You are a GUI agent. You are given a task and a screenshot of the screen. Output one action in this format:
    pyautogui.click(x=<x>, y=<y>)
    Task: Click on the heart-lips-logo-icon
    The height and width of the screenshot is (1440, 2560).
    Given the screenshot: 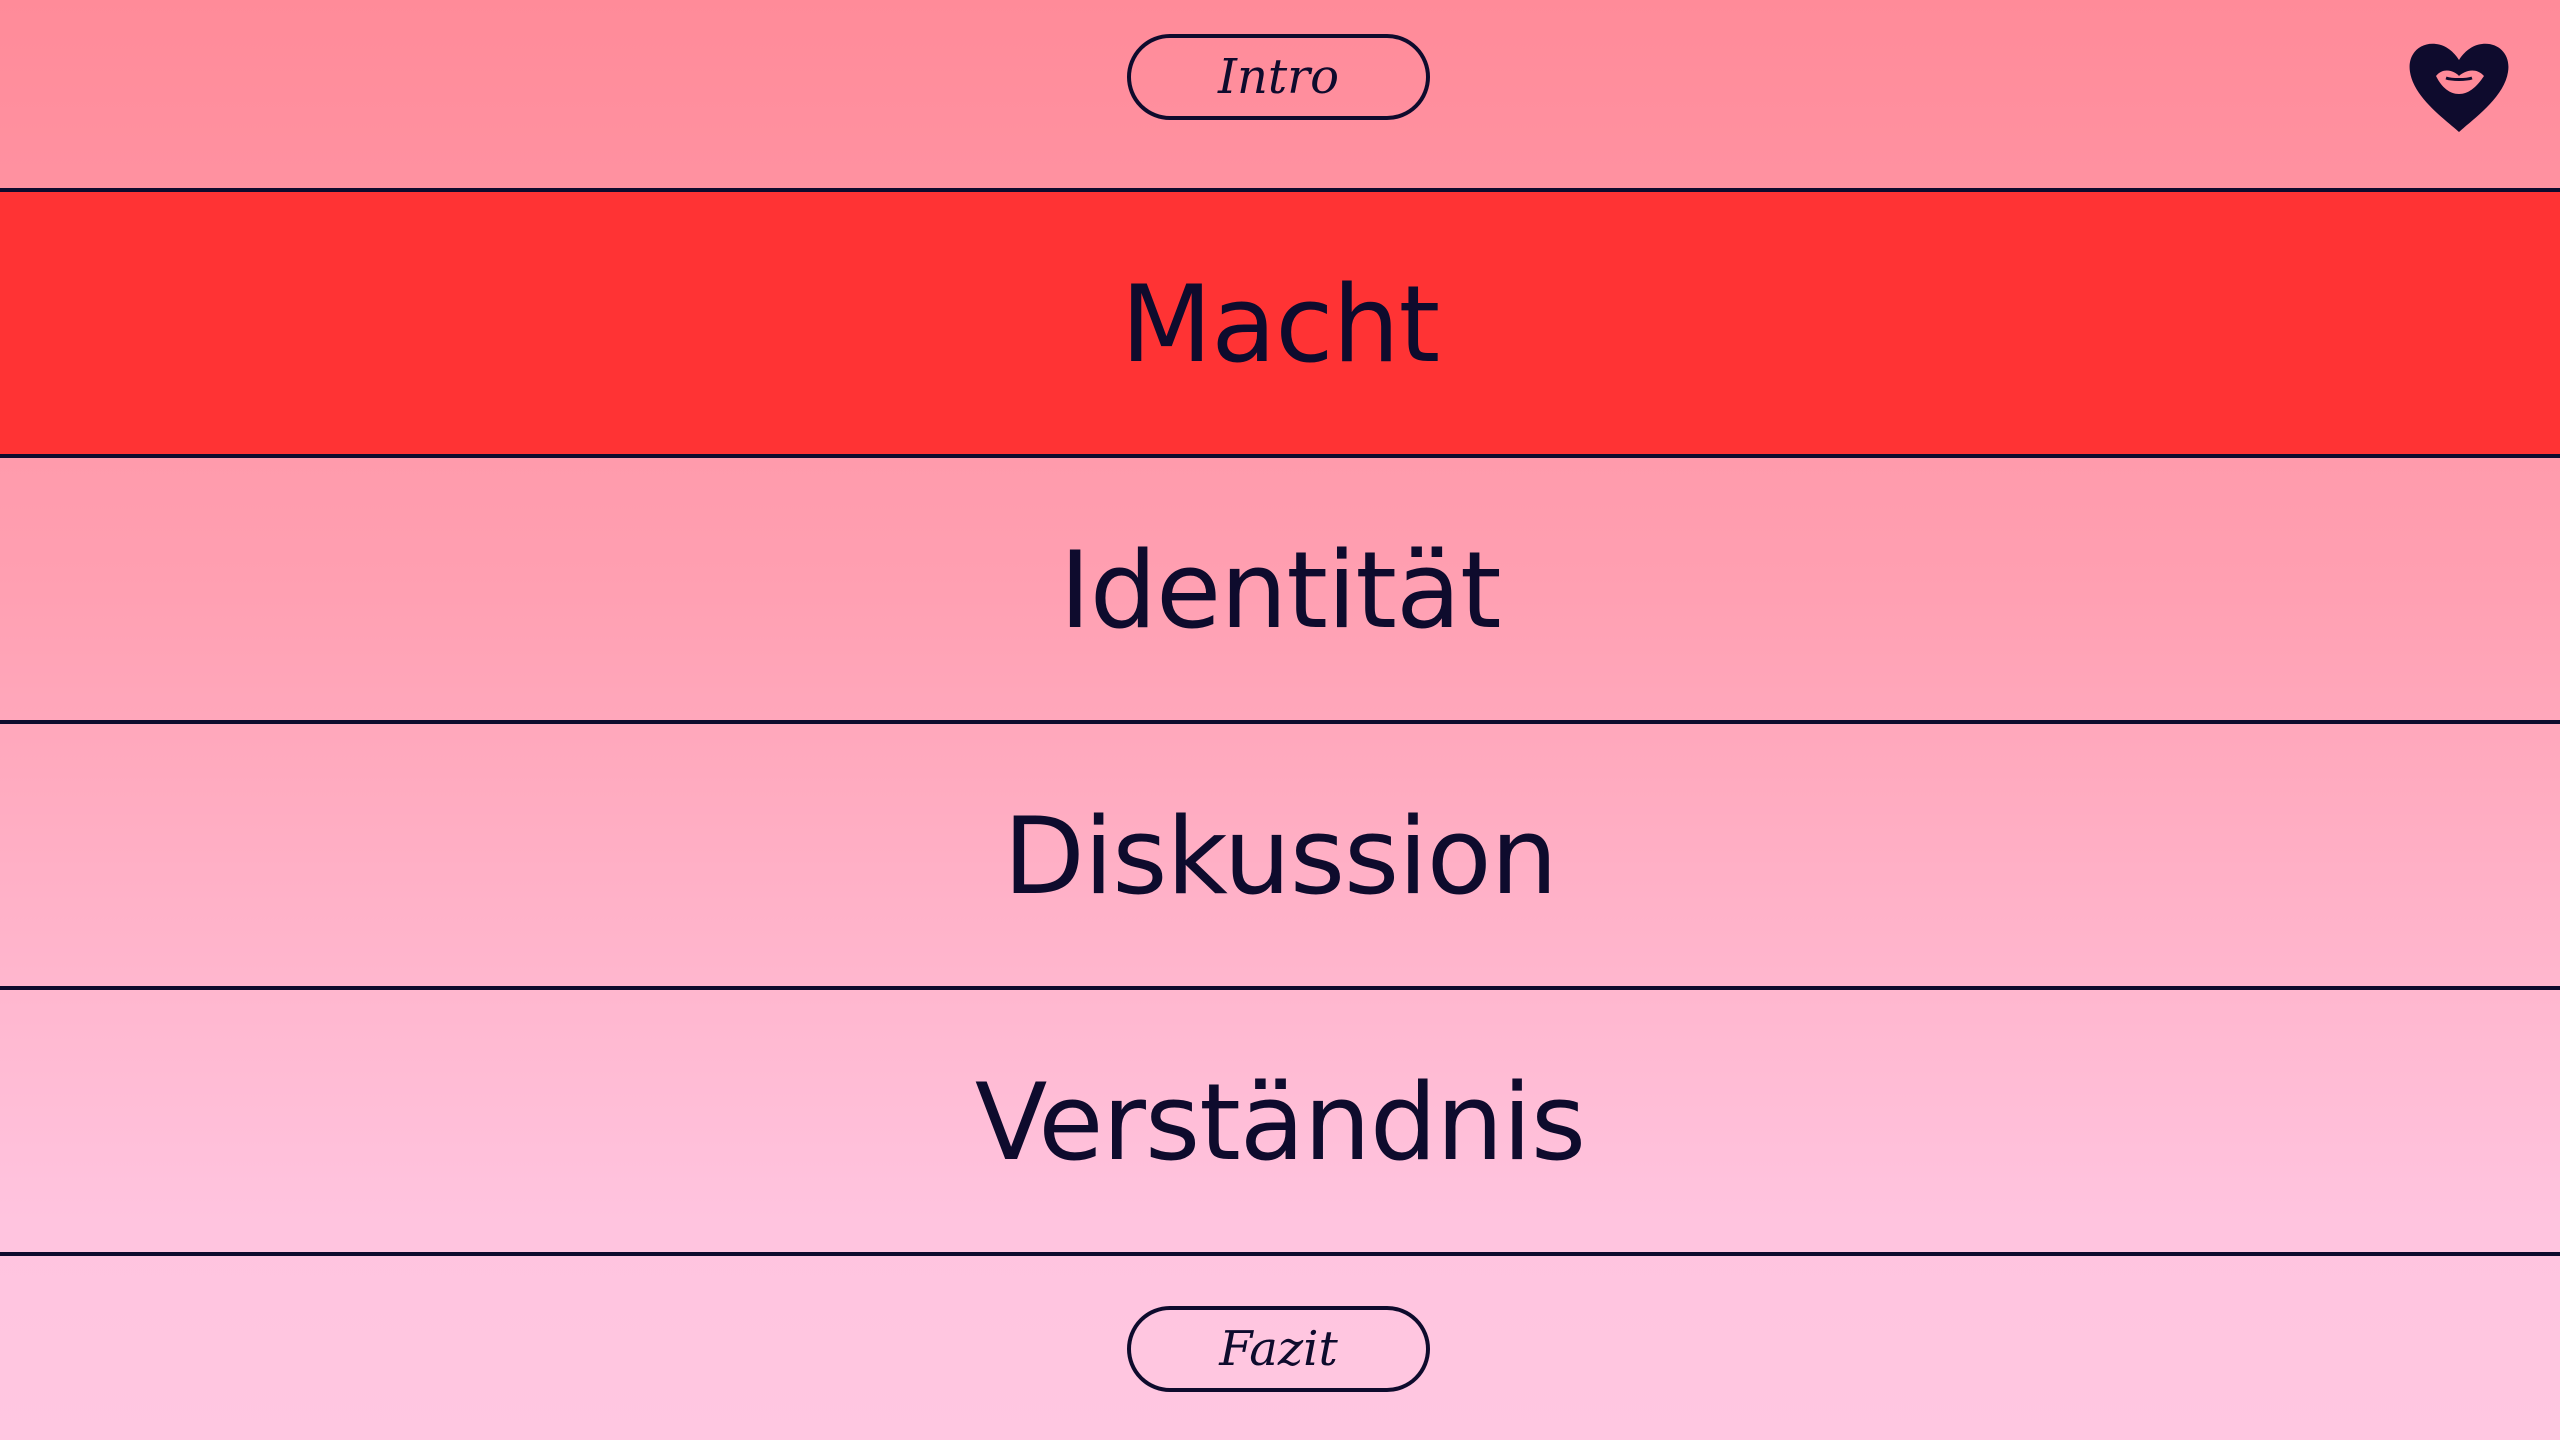 What is the action you would take?
    pyautogui.click(x=2459, y=86)
    